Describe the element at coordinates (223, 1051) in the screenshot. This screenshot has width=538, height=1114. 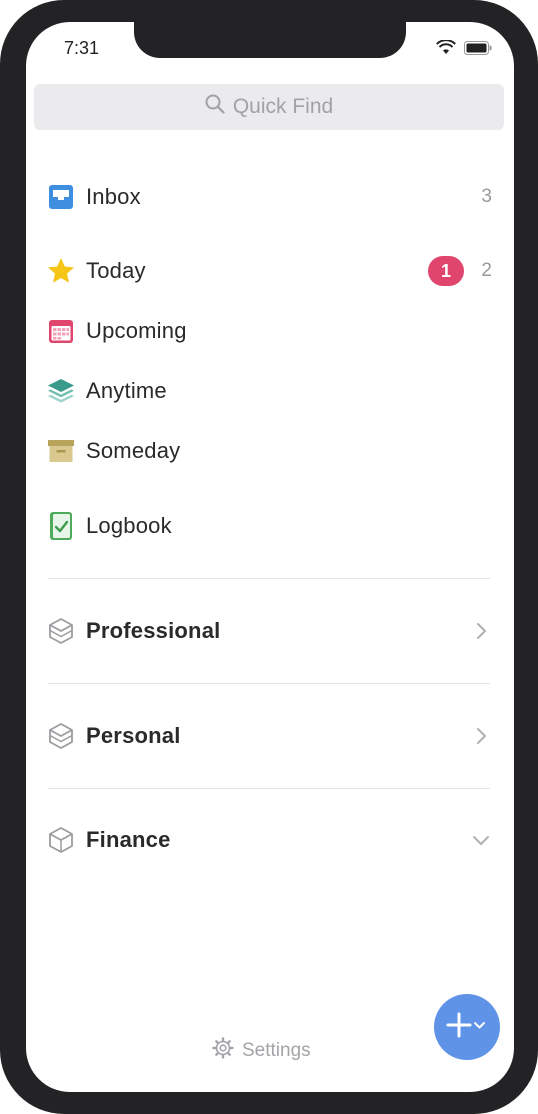
I see `gear-icon` at that location.